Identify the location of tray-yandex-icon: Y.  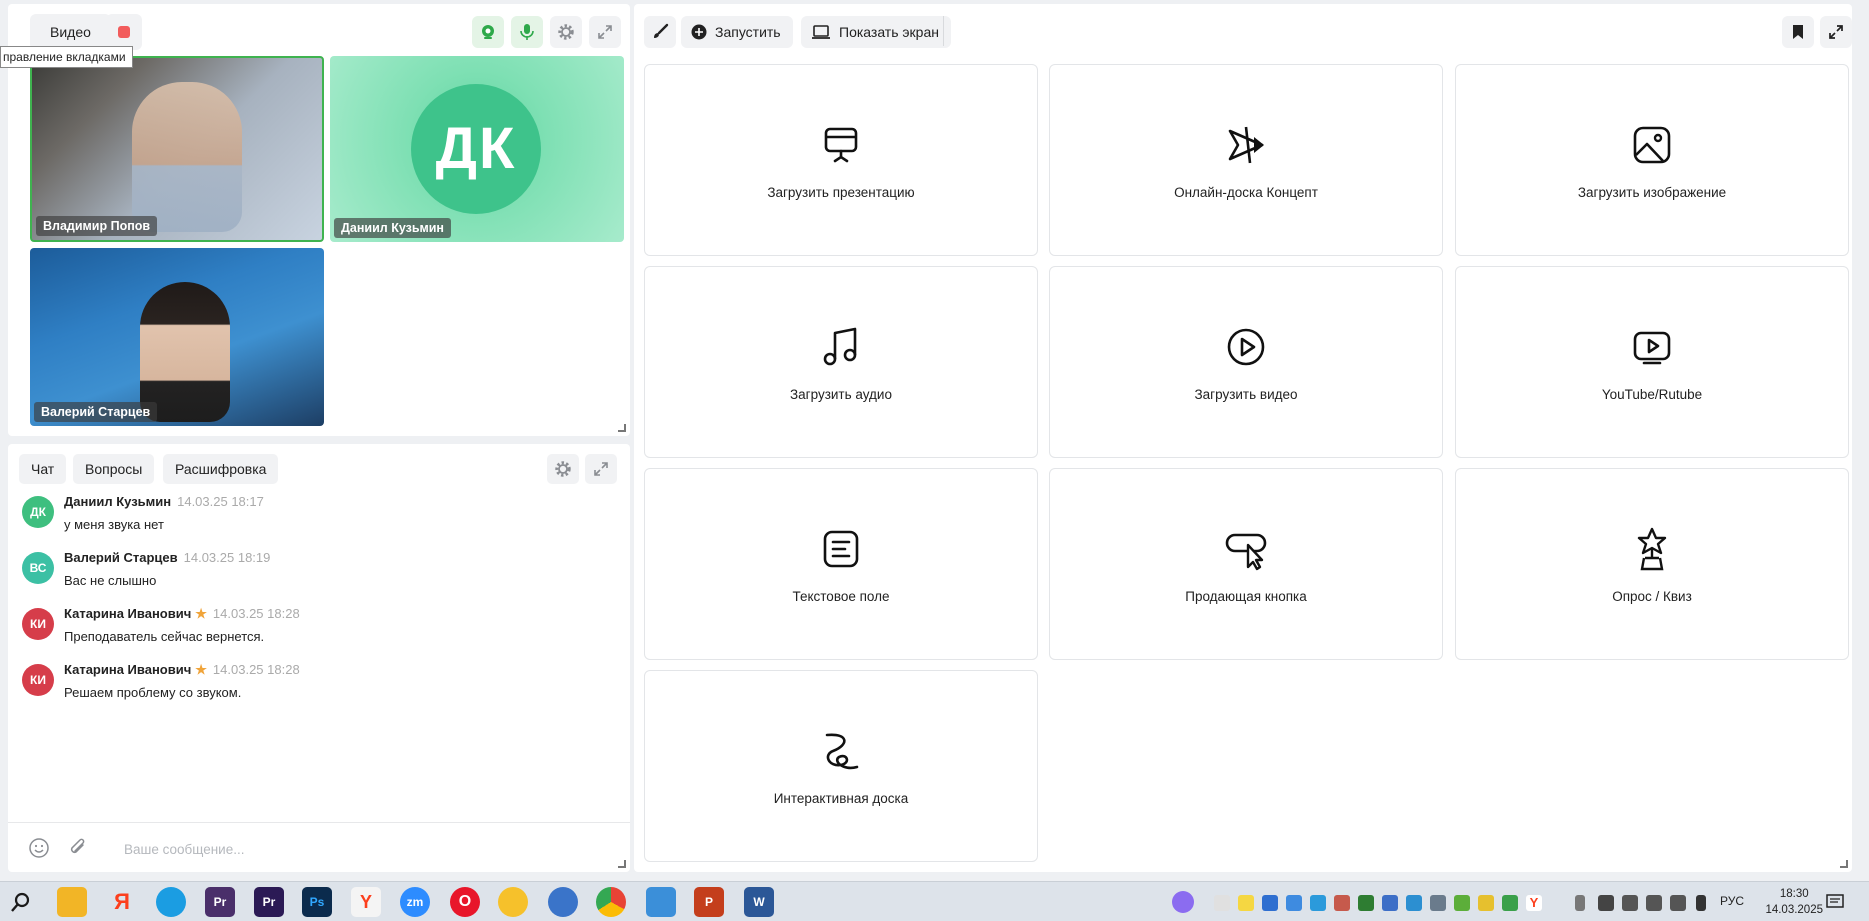
(1534, 903).